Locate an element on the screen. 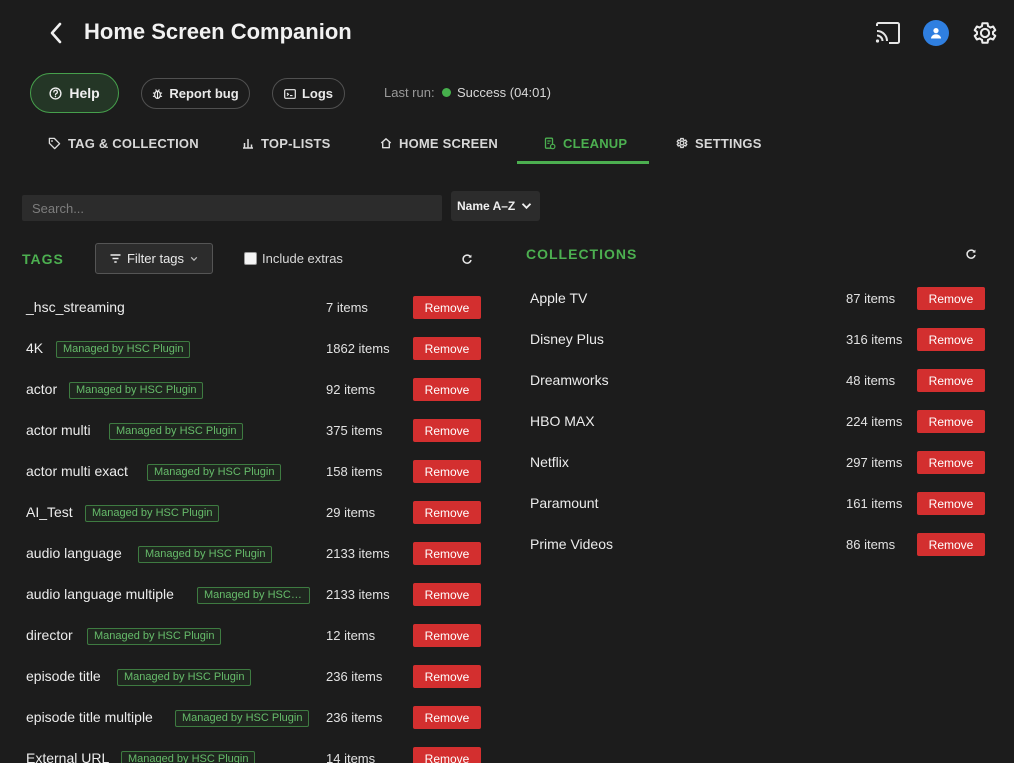  collection-row: Netflix 297 items Remove is located at coordinates (760, 463).